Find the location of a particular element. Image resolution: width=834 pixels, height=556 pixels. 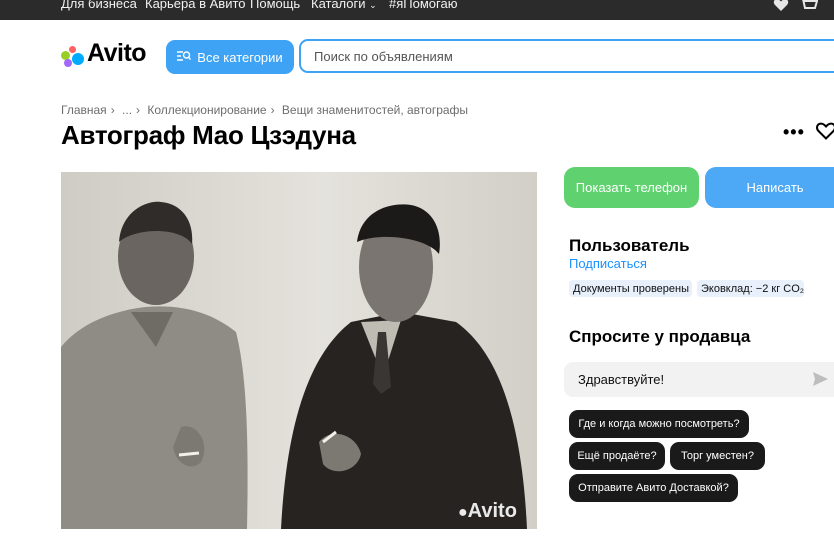

watermark-text: Avito is located at coordinates (492, 511).